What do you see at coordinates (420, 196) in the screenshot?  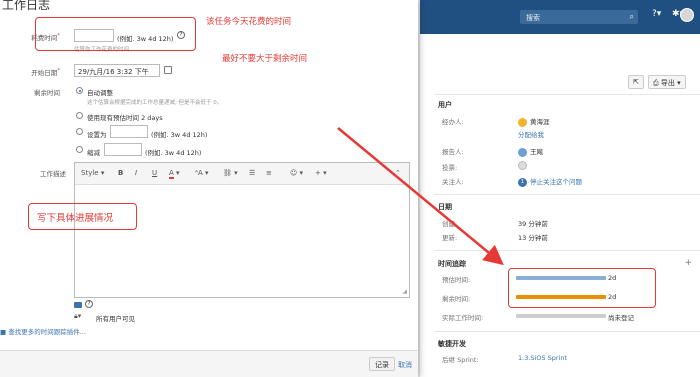 I see `annotation-arrow` at bounding box center [420, 196].